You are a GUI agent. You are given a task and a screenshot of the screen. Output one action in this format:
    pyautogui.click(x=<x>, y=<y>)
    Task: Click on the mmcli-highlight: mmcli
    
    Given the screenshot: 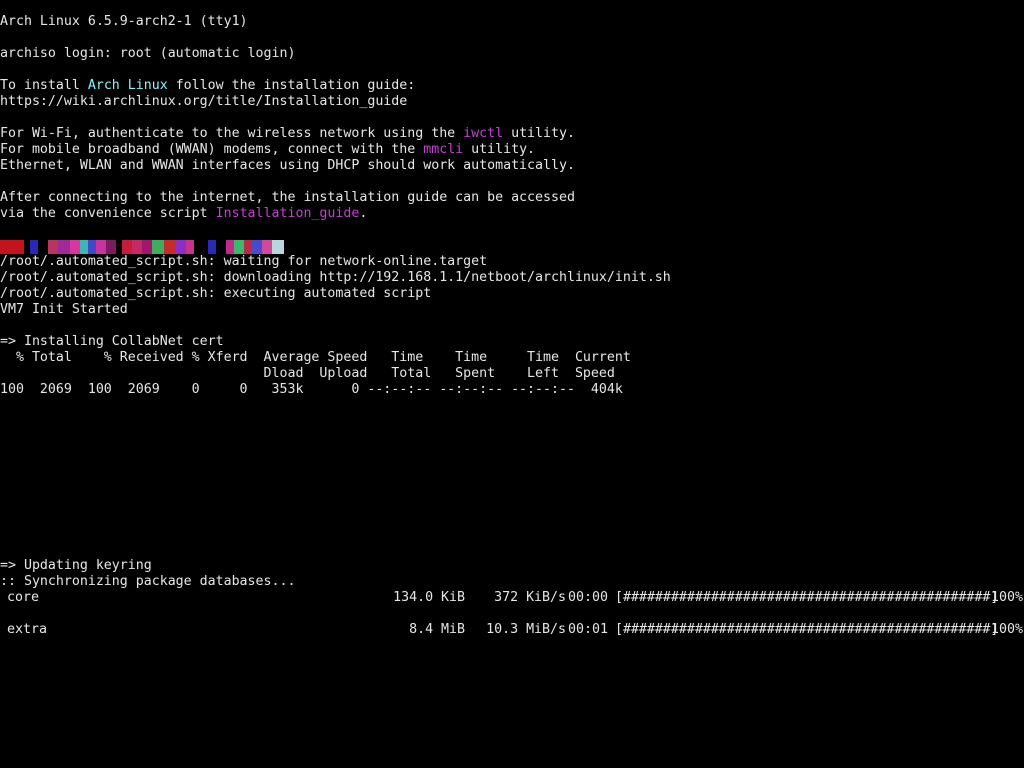 What is the action you would take?
    pyautogui.click(x=443, y=149)
    